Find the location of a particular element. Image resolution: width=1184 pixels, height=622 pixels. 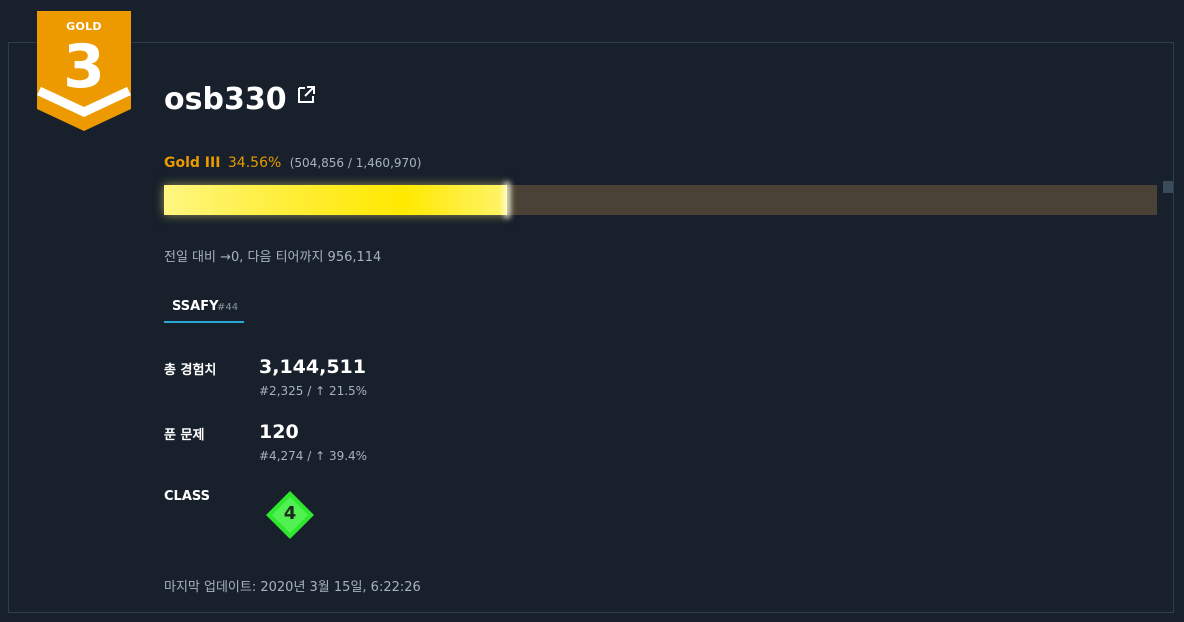

total-exp-label: 총 경험치 is located at coordinates (190, 370).